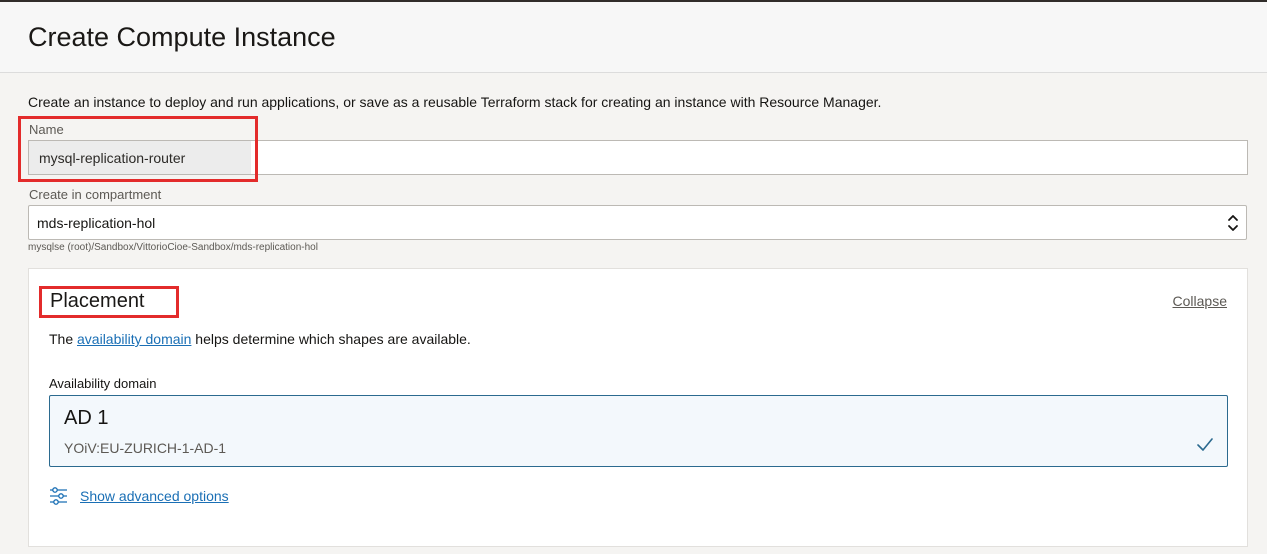  I want to click on sliders-icon, so click(58, 496).